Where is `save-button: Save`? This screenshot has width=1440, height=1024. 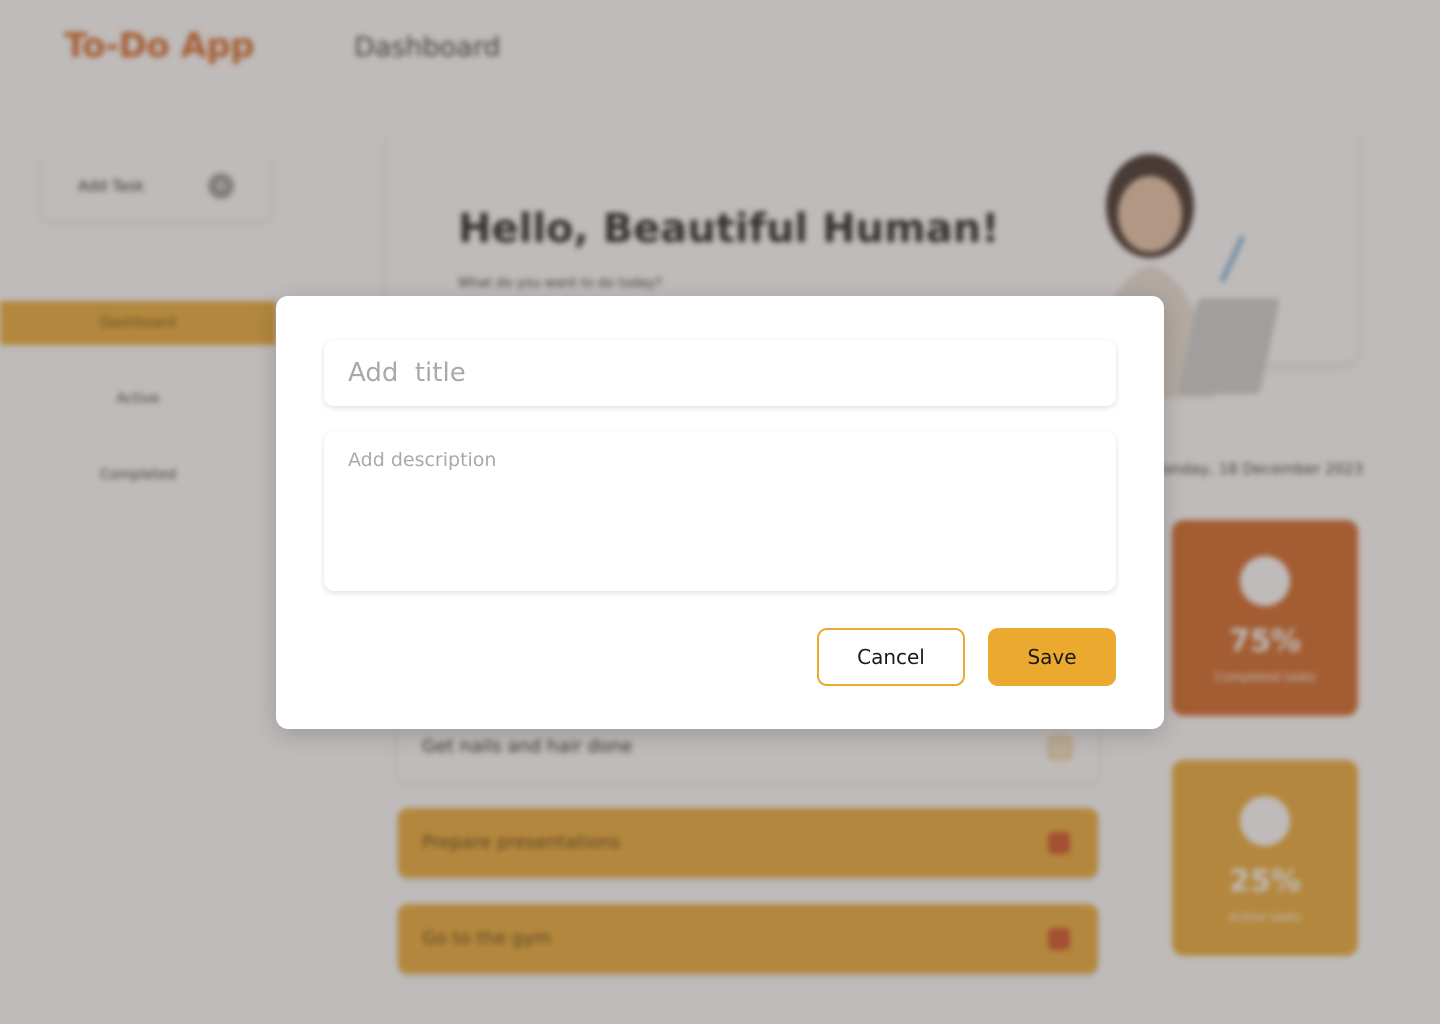
save-button: Save is located at coordinates (1052, 657).